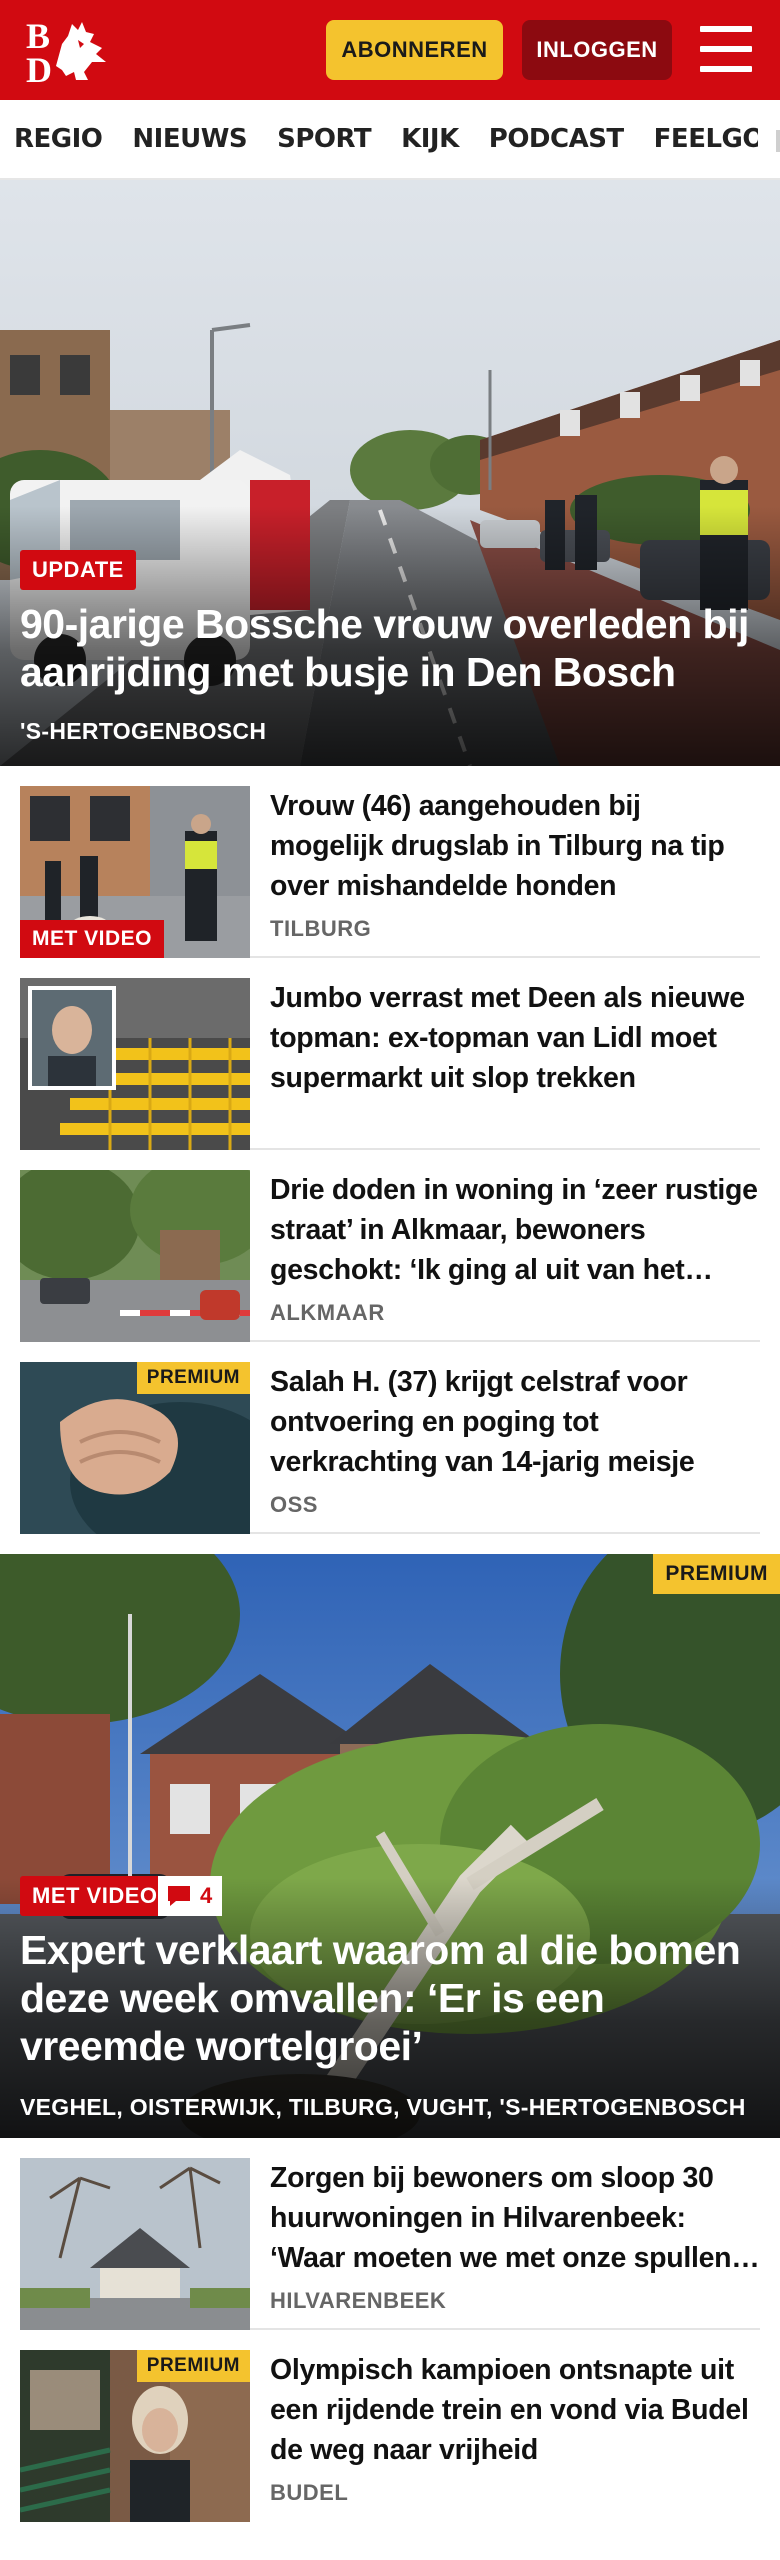 The image size is (780, 2560). Describe the element at coordinates (430, 139) in the screenshot. I see `nav-item-kijk: KIJK` at that location.